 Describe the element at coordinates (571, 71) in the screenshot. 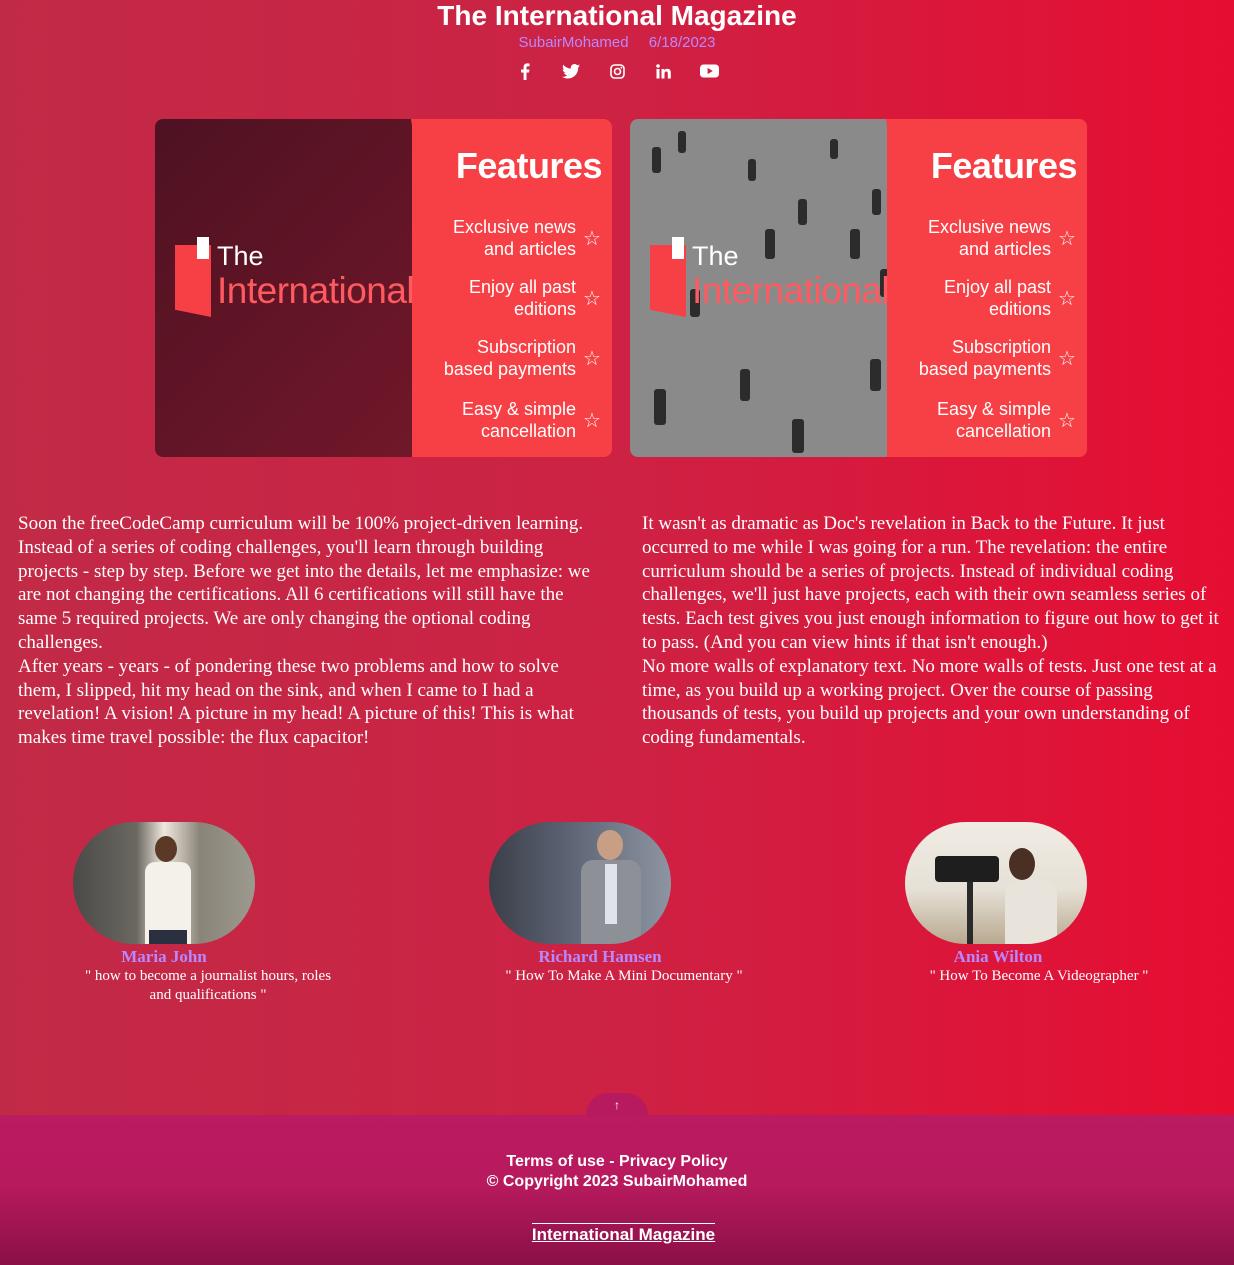

I see `twitter-icon` at that location.